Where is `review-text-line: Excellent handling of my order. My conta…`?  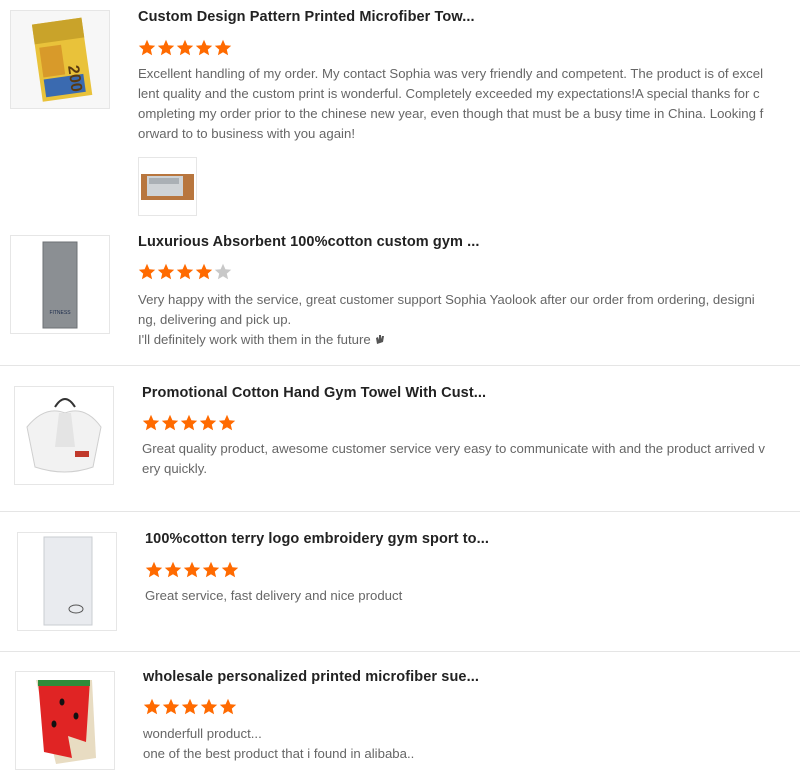
review-text-line: Excellent handling of my order. My conta… is located at coordinates (451, 73).